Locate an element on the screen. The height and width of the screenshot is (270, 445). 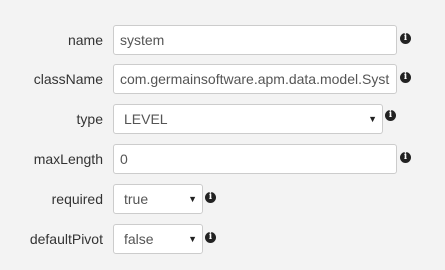
defaultpivot-label: defaultPivot is located at coordinates (66, 239).